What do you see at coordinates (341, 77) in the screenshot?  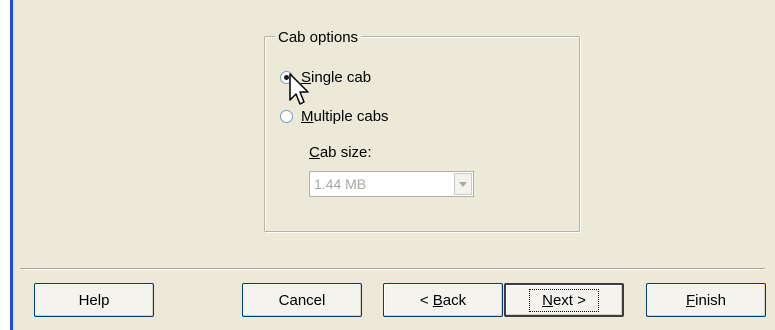 I see `single-cab-label-text: ingle cab` at bounding box center [341, 77].